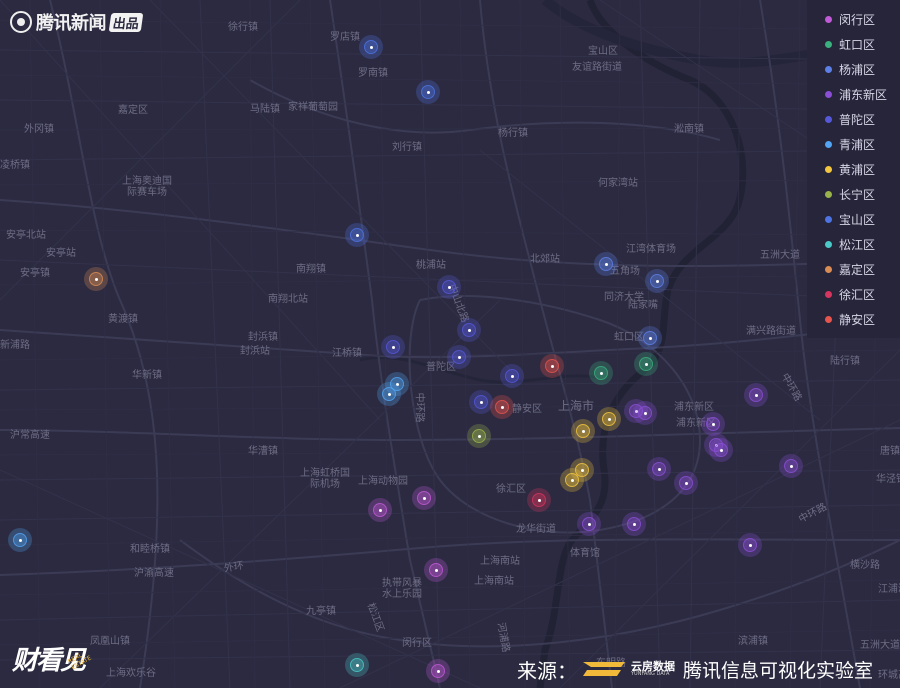 The width and height of the screenshot is (900, 688). I want to click on legend-item: 长宁区, so click(850, 194).